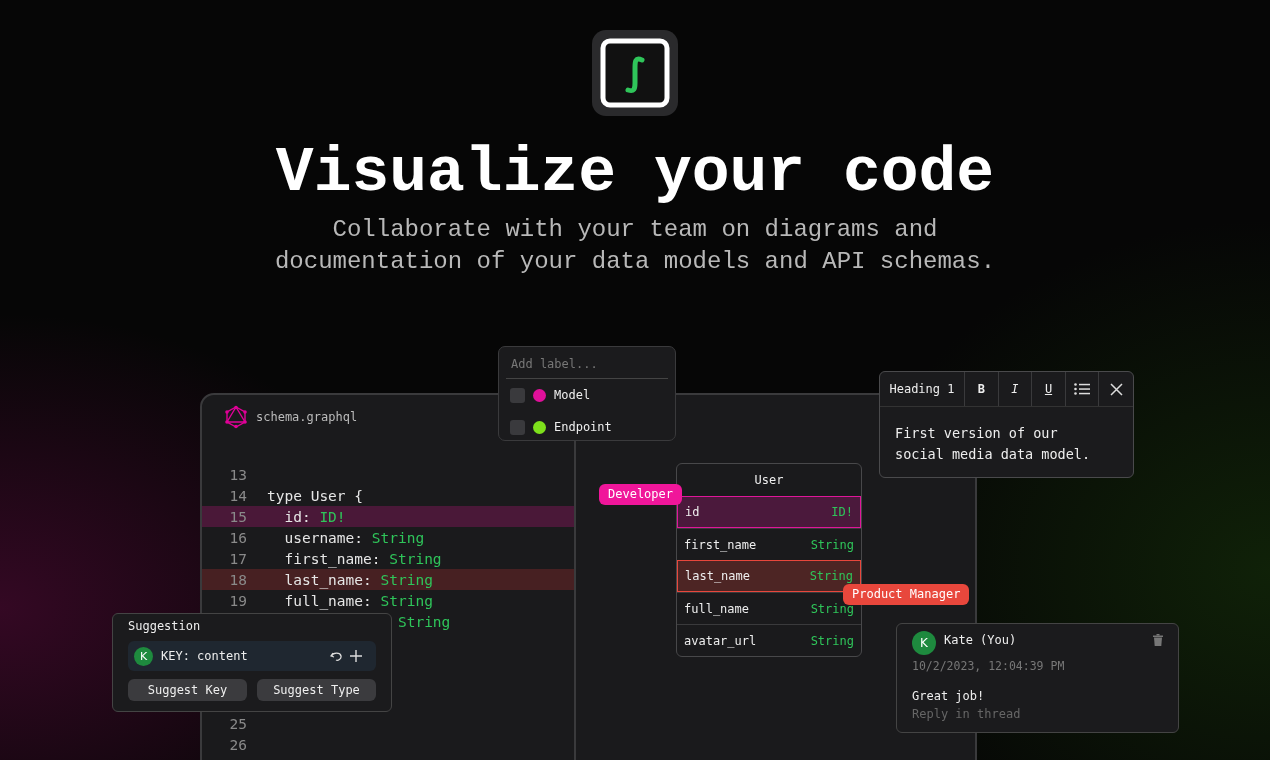 This screenshot has height=760, width=1270. I want to click on field-name: full_name, so click(717, 608).